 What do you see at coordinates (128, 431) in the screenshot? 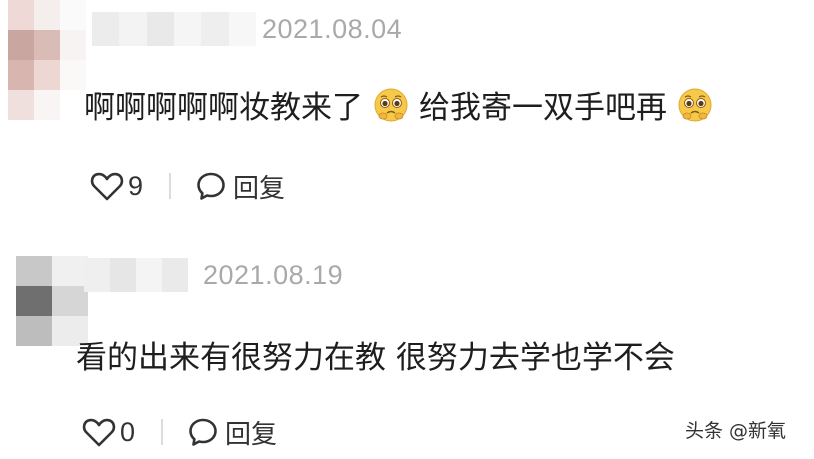
I see `like-count: 0` at bounding box center [128, 431].